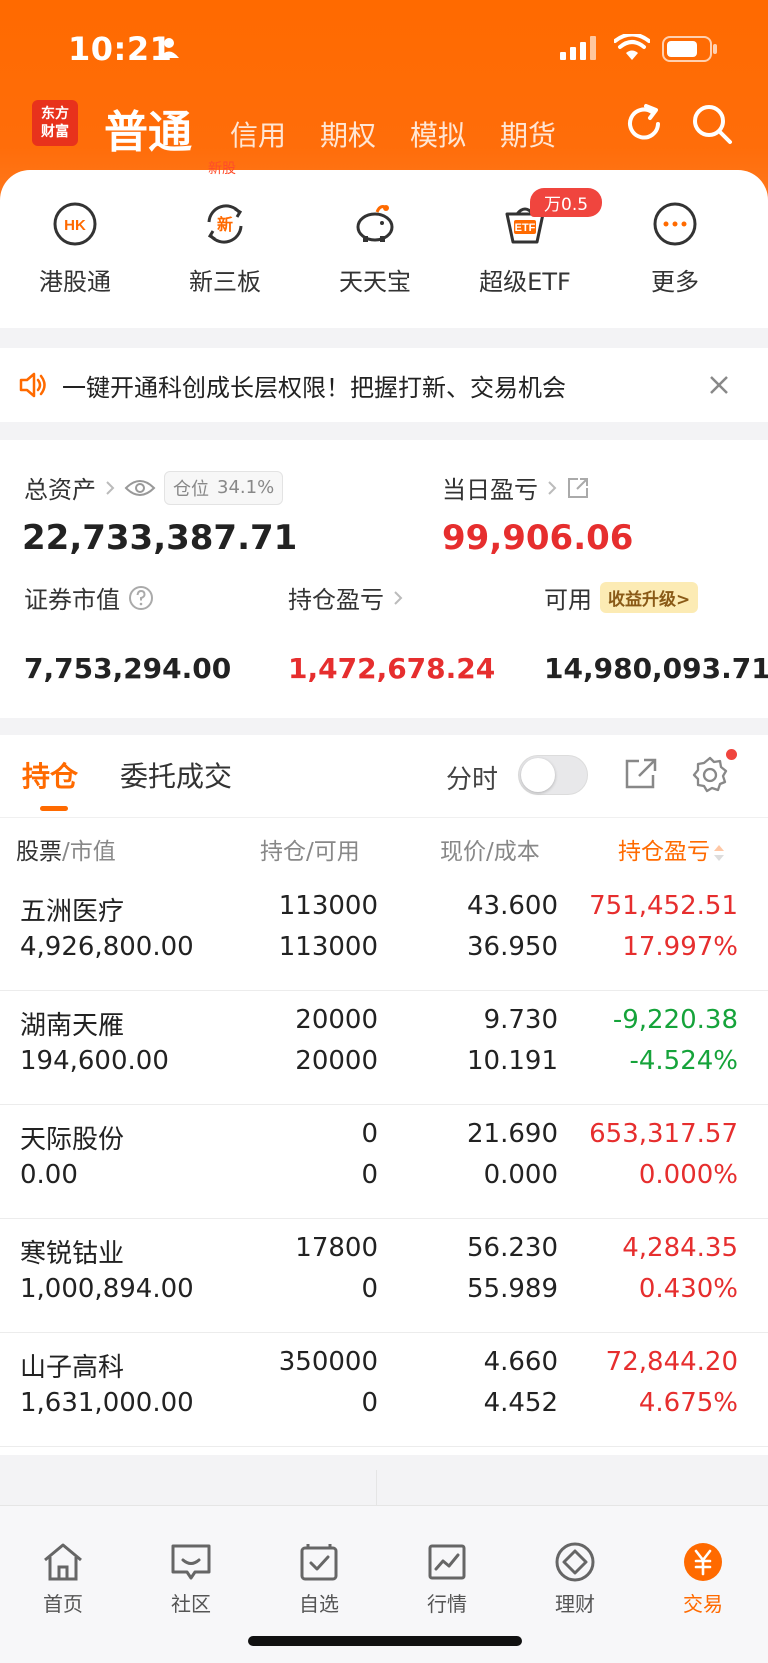 This screenshot has width=768, height=1663. I want to click on sort-icon, so click(719, 852).